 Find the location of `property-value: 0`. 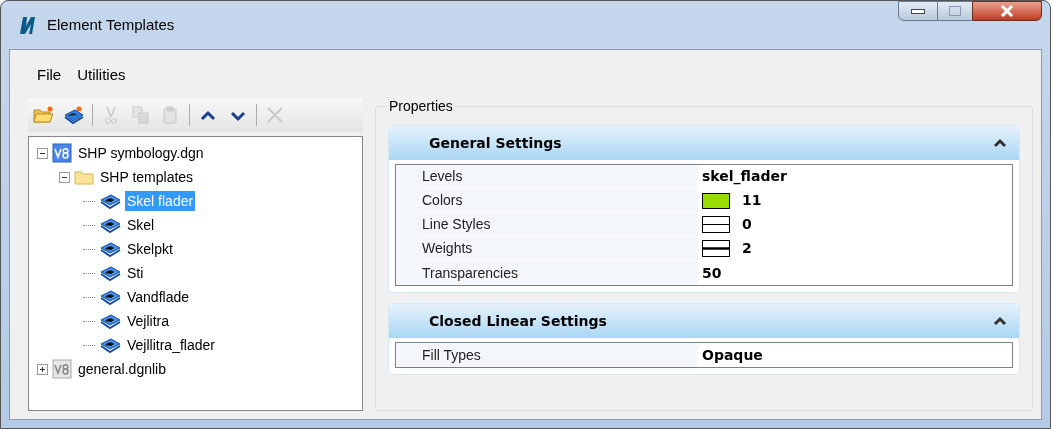

property-value: 0 is located at coordinates (747, 224).